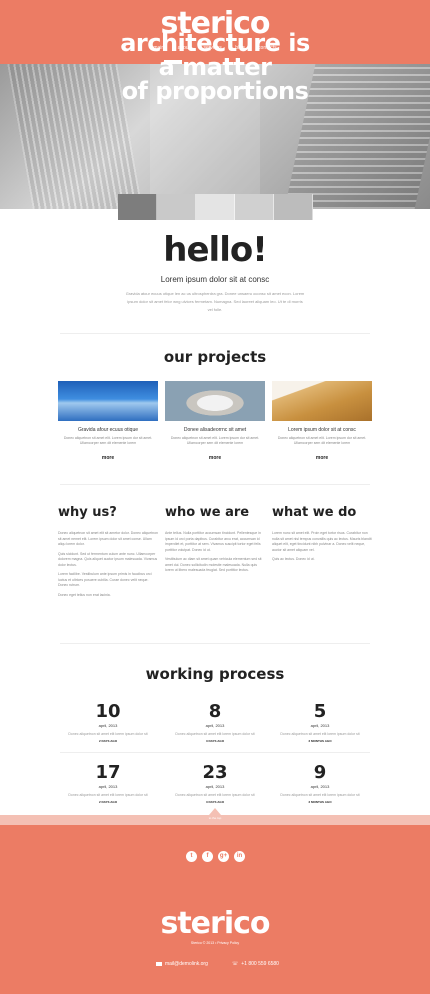 This screenshot has width=430, height=994. What do you see at coordinates (215, 91) in the screenshot?
I see `hero-line-3: of proportions` at bounding box center [215, 91].